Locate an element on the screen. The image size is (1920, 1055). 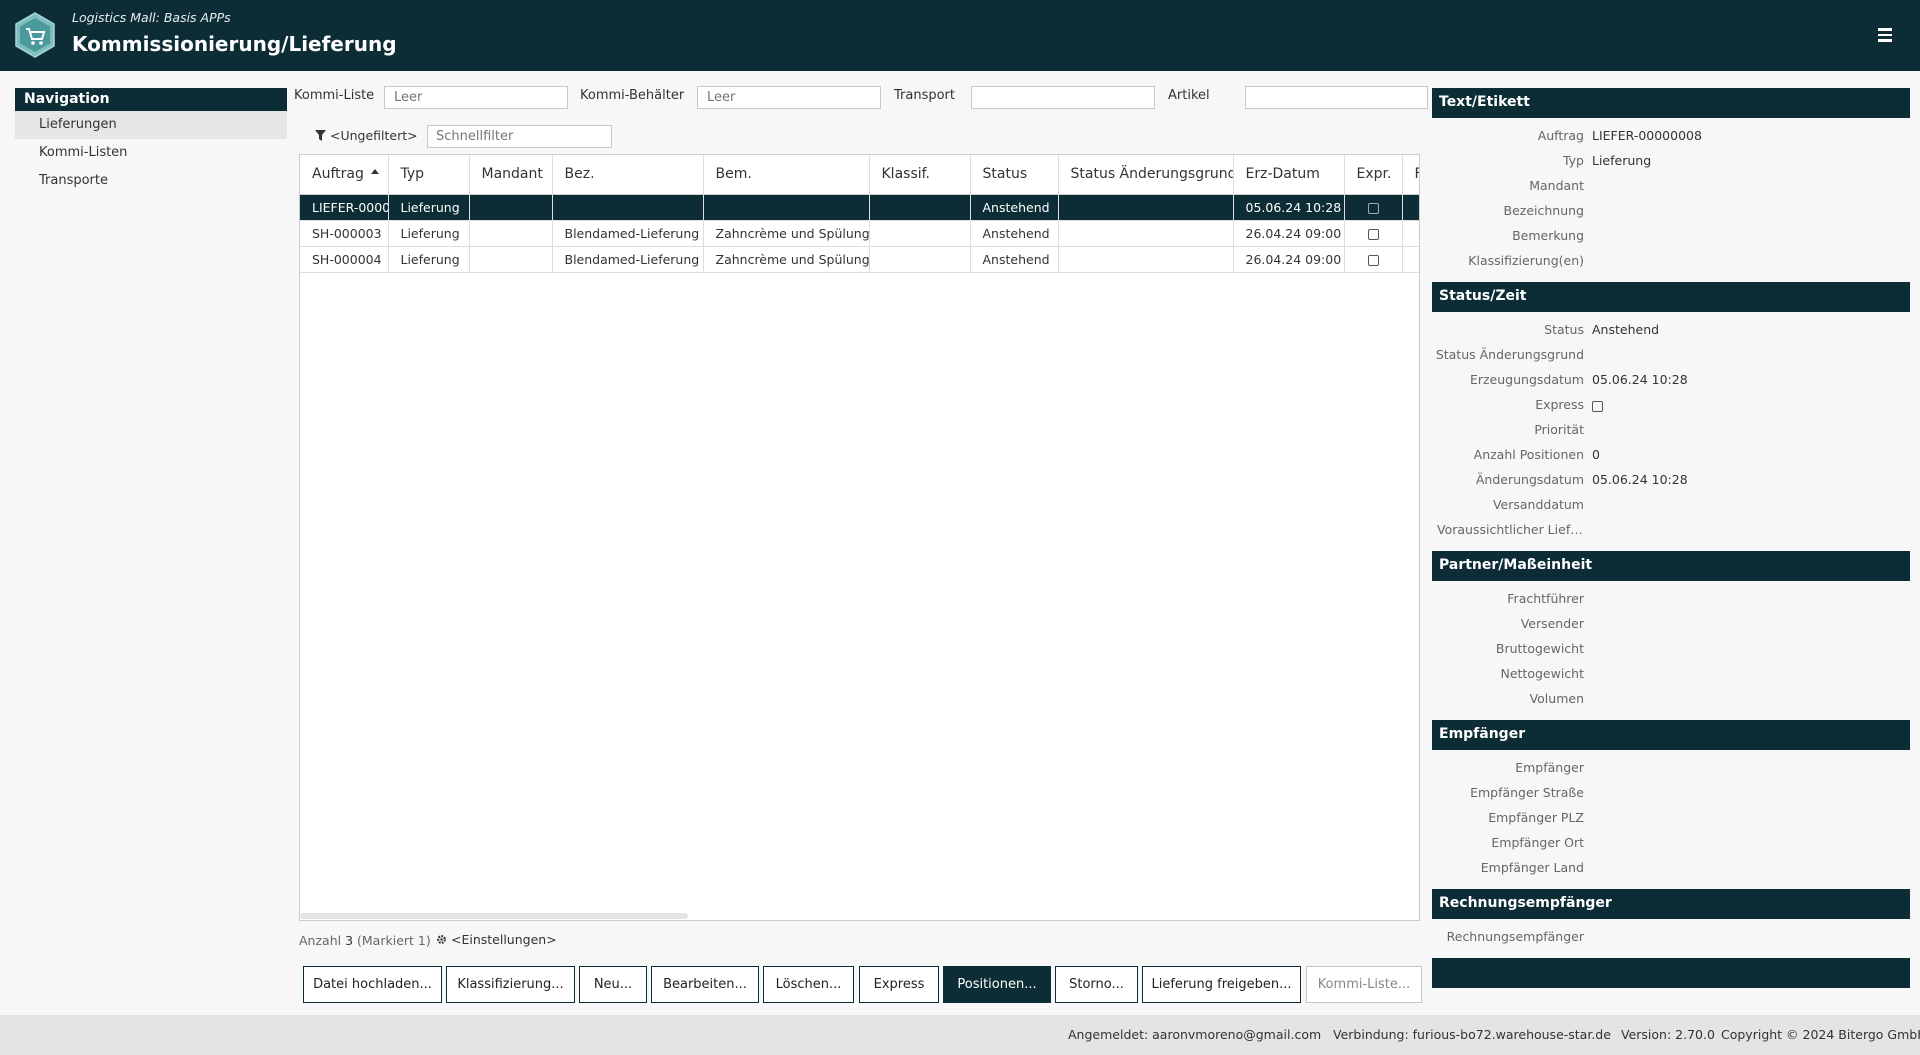
column-header-f: F is located at coordinates (1410, 175).